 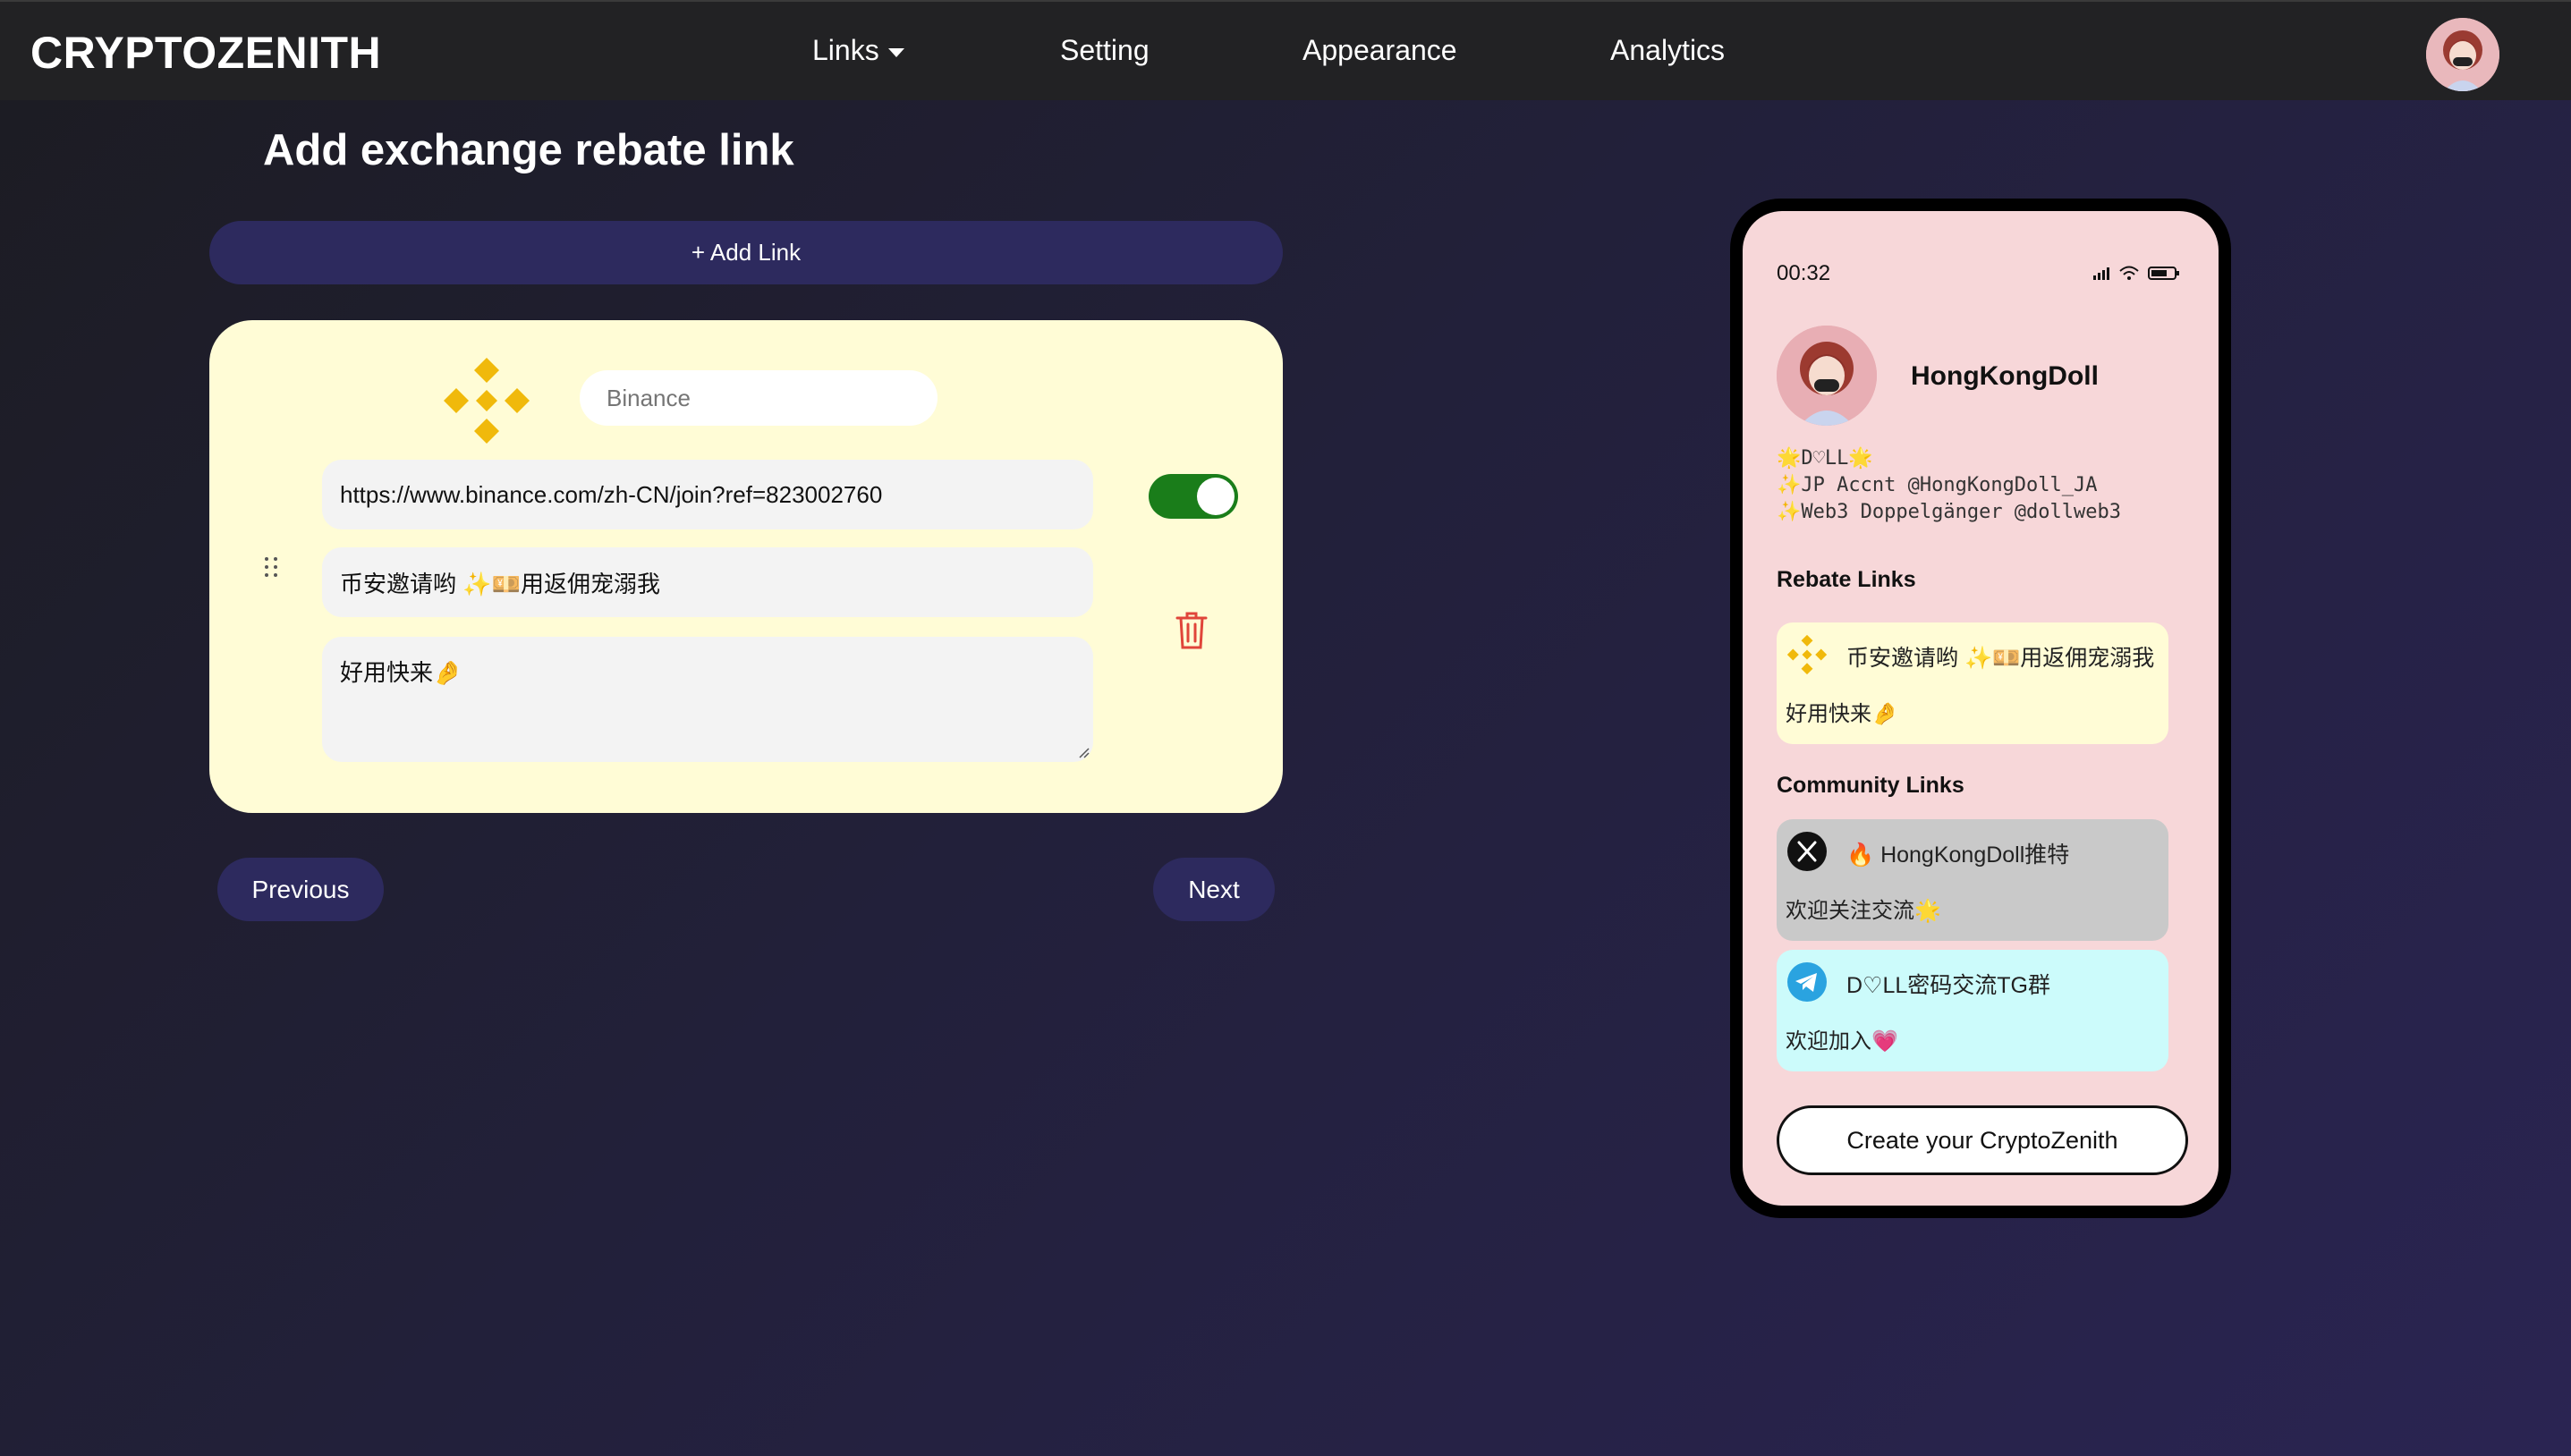 I want to click on trash-icon, so click(x=1191, y=630).